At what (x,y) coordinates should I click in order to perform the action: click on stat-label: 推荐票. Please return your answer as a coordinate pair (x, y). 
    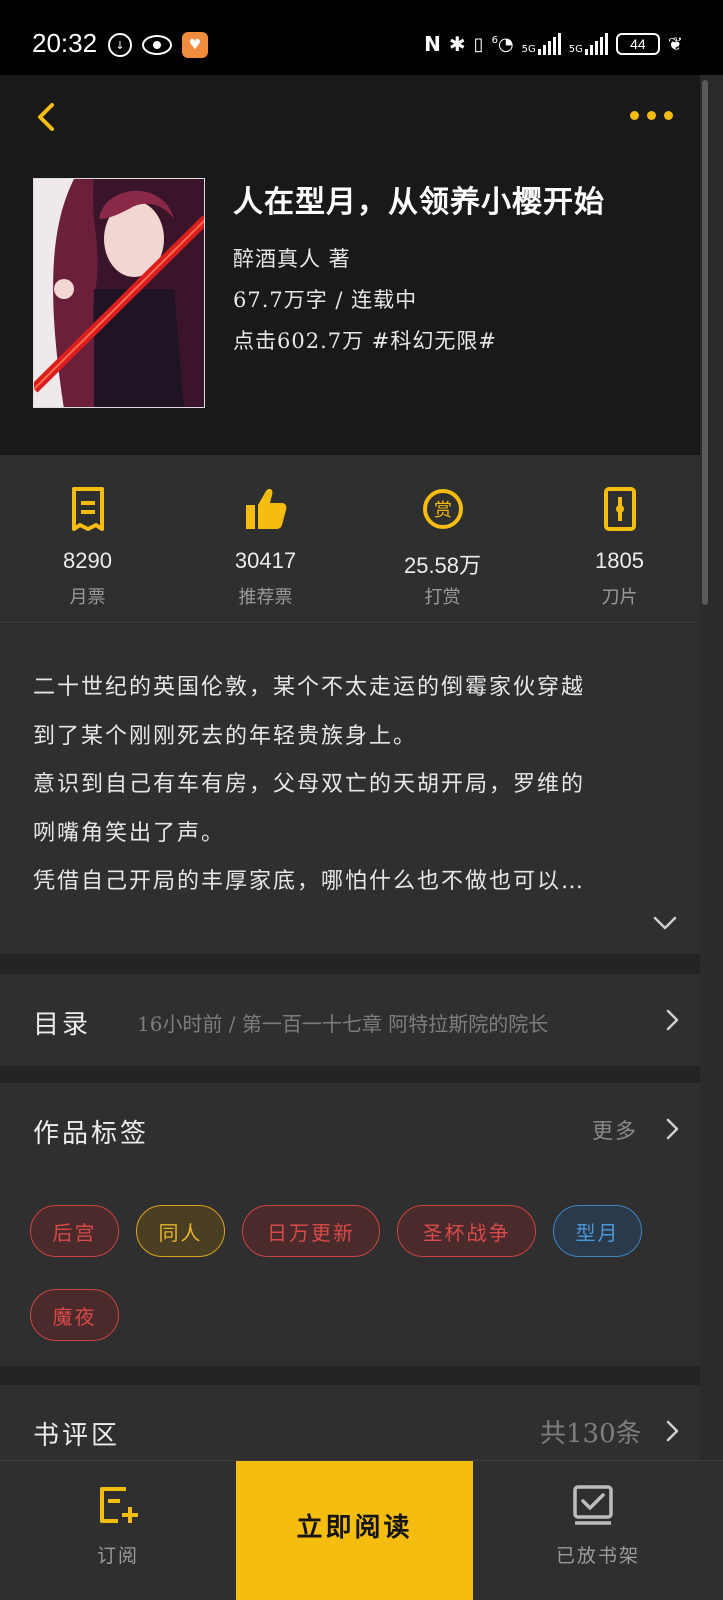
    Looking at the image, I should click on (265, 597).